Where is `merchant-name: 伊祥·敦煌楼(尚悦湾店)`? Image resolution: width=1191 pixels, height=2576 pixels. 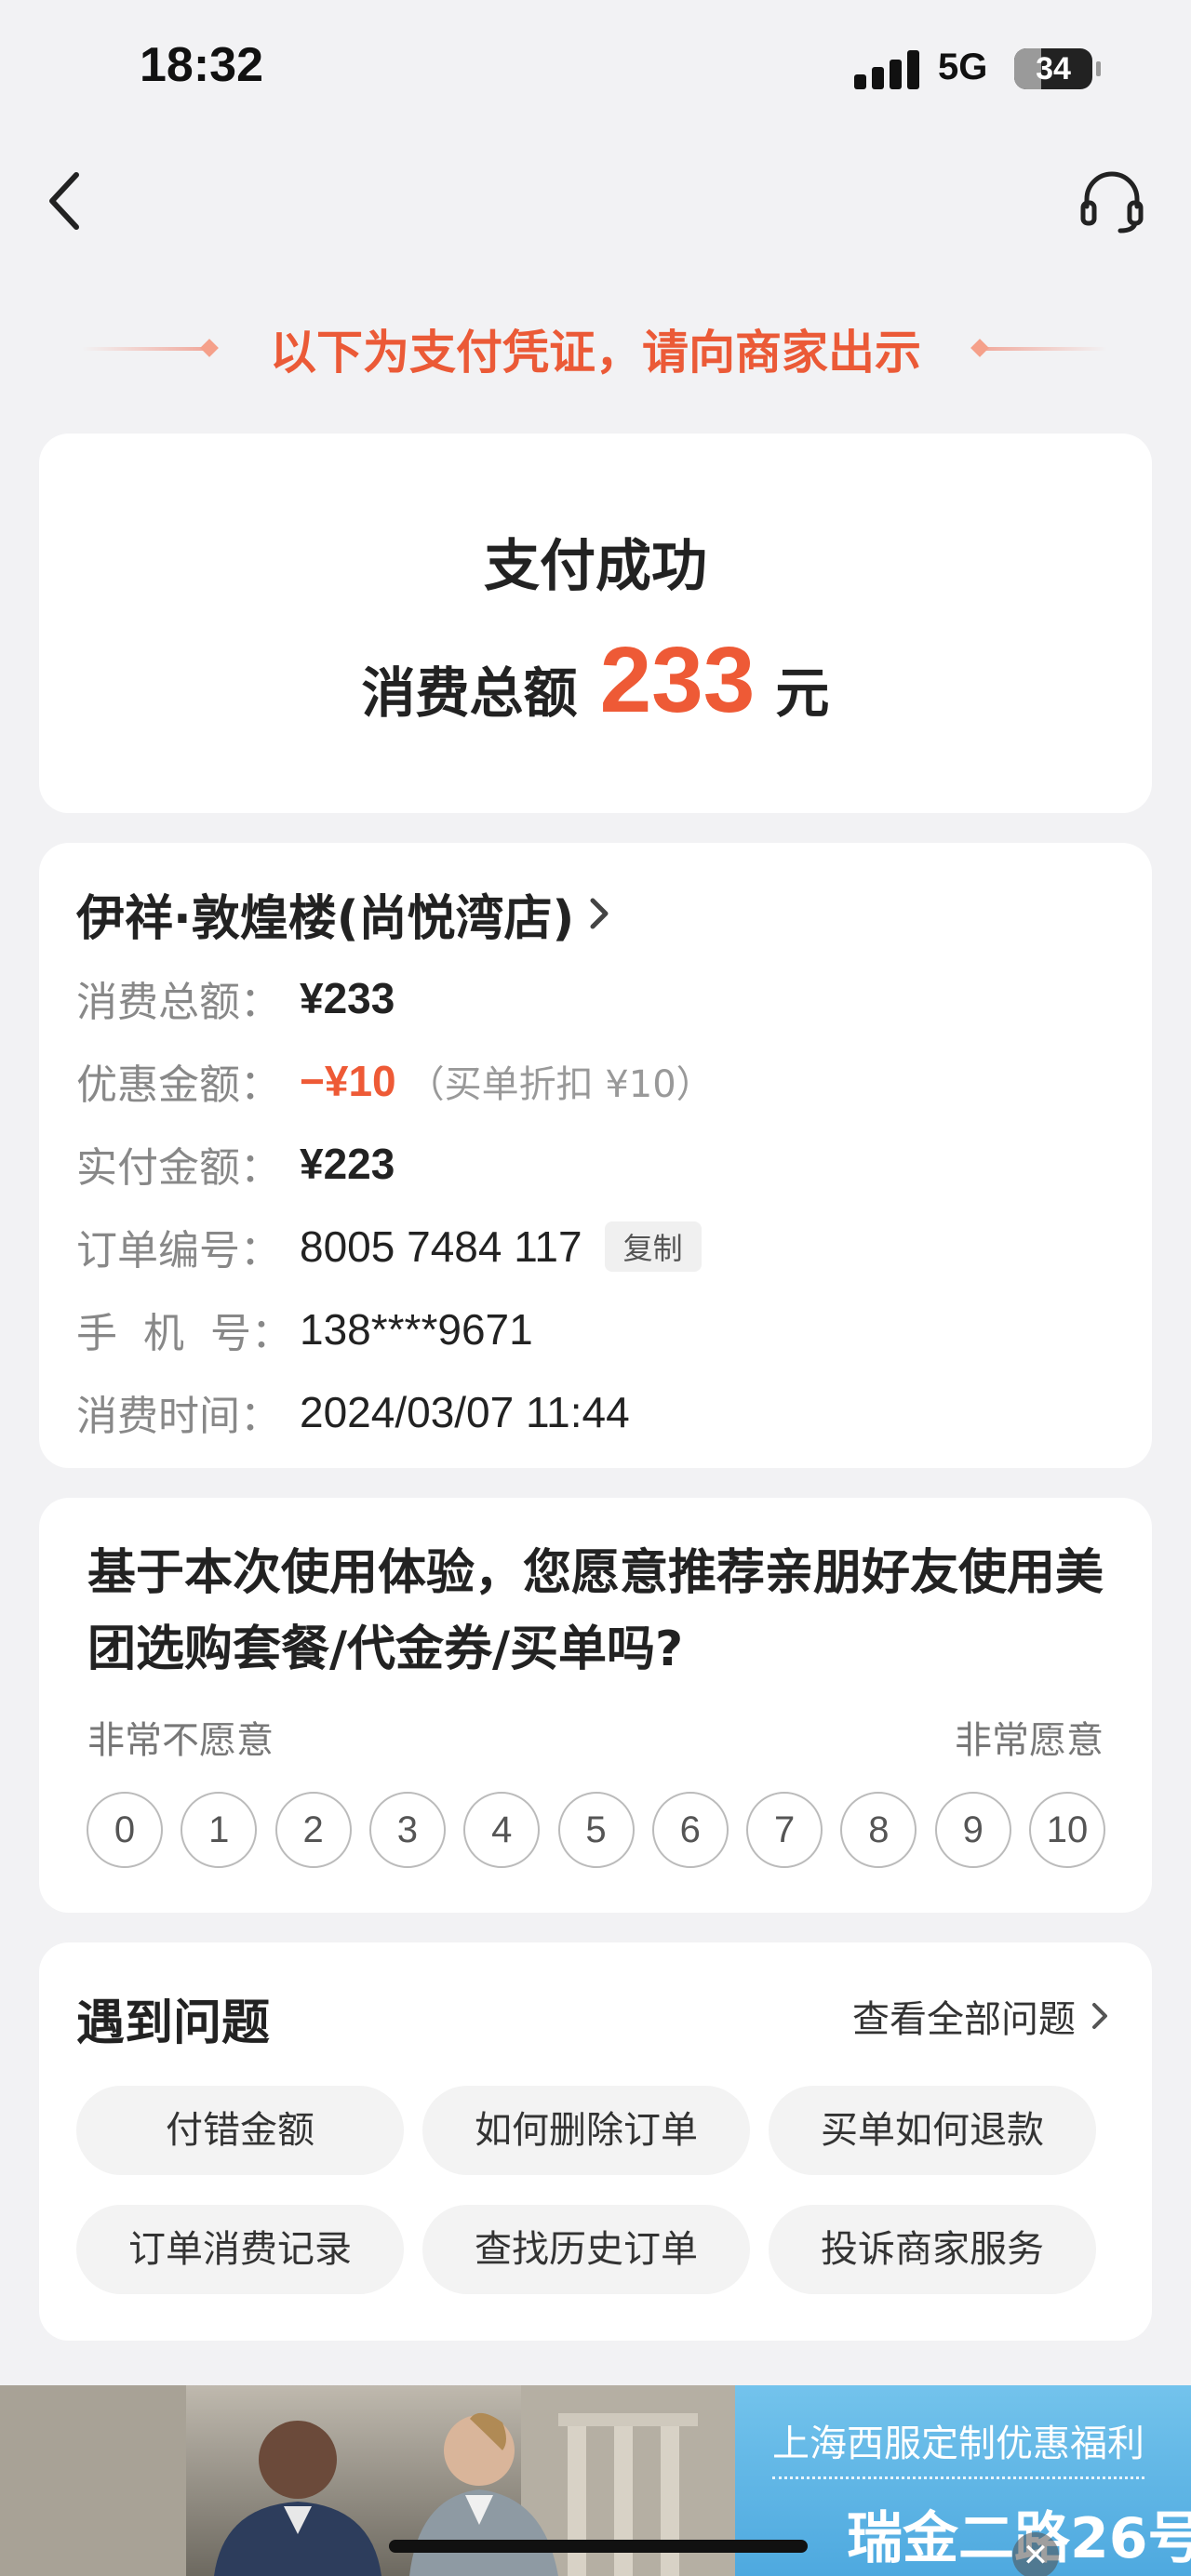 merchant-name: 伊祥·敦煌楼(尚悦湾店) is located at coordinates (325, 918).